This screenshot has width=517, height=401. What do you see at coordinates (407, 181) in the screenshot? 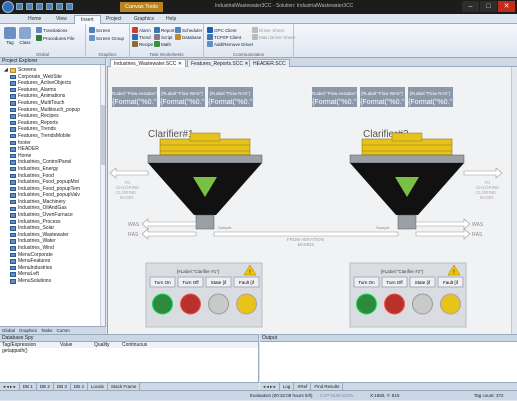
I see `clarifier2-tank` at bounding box center [407, 181].